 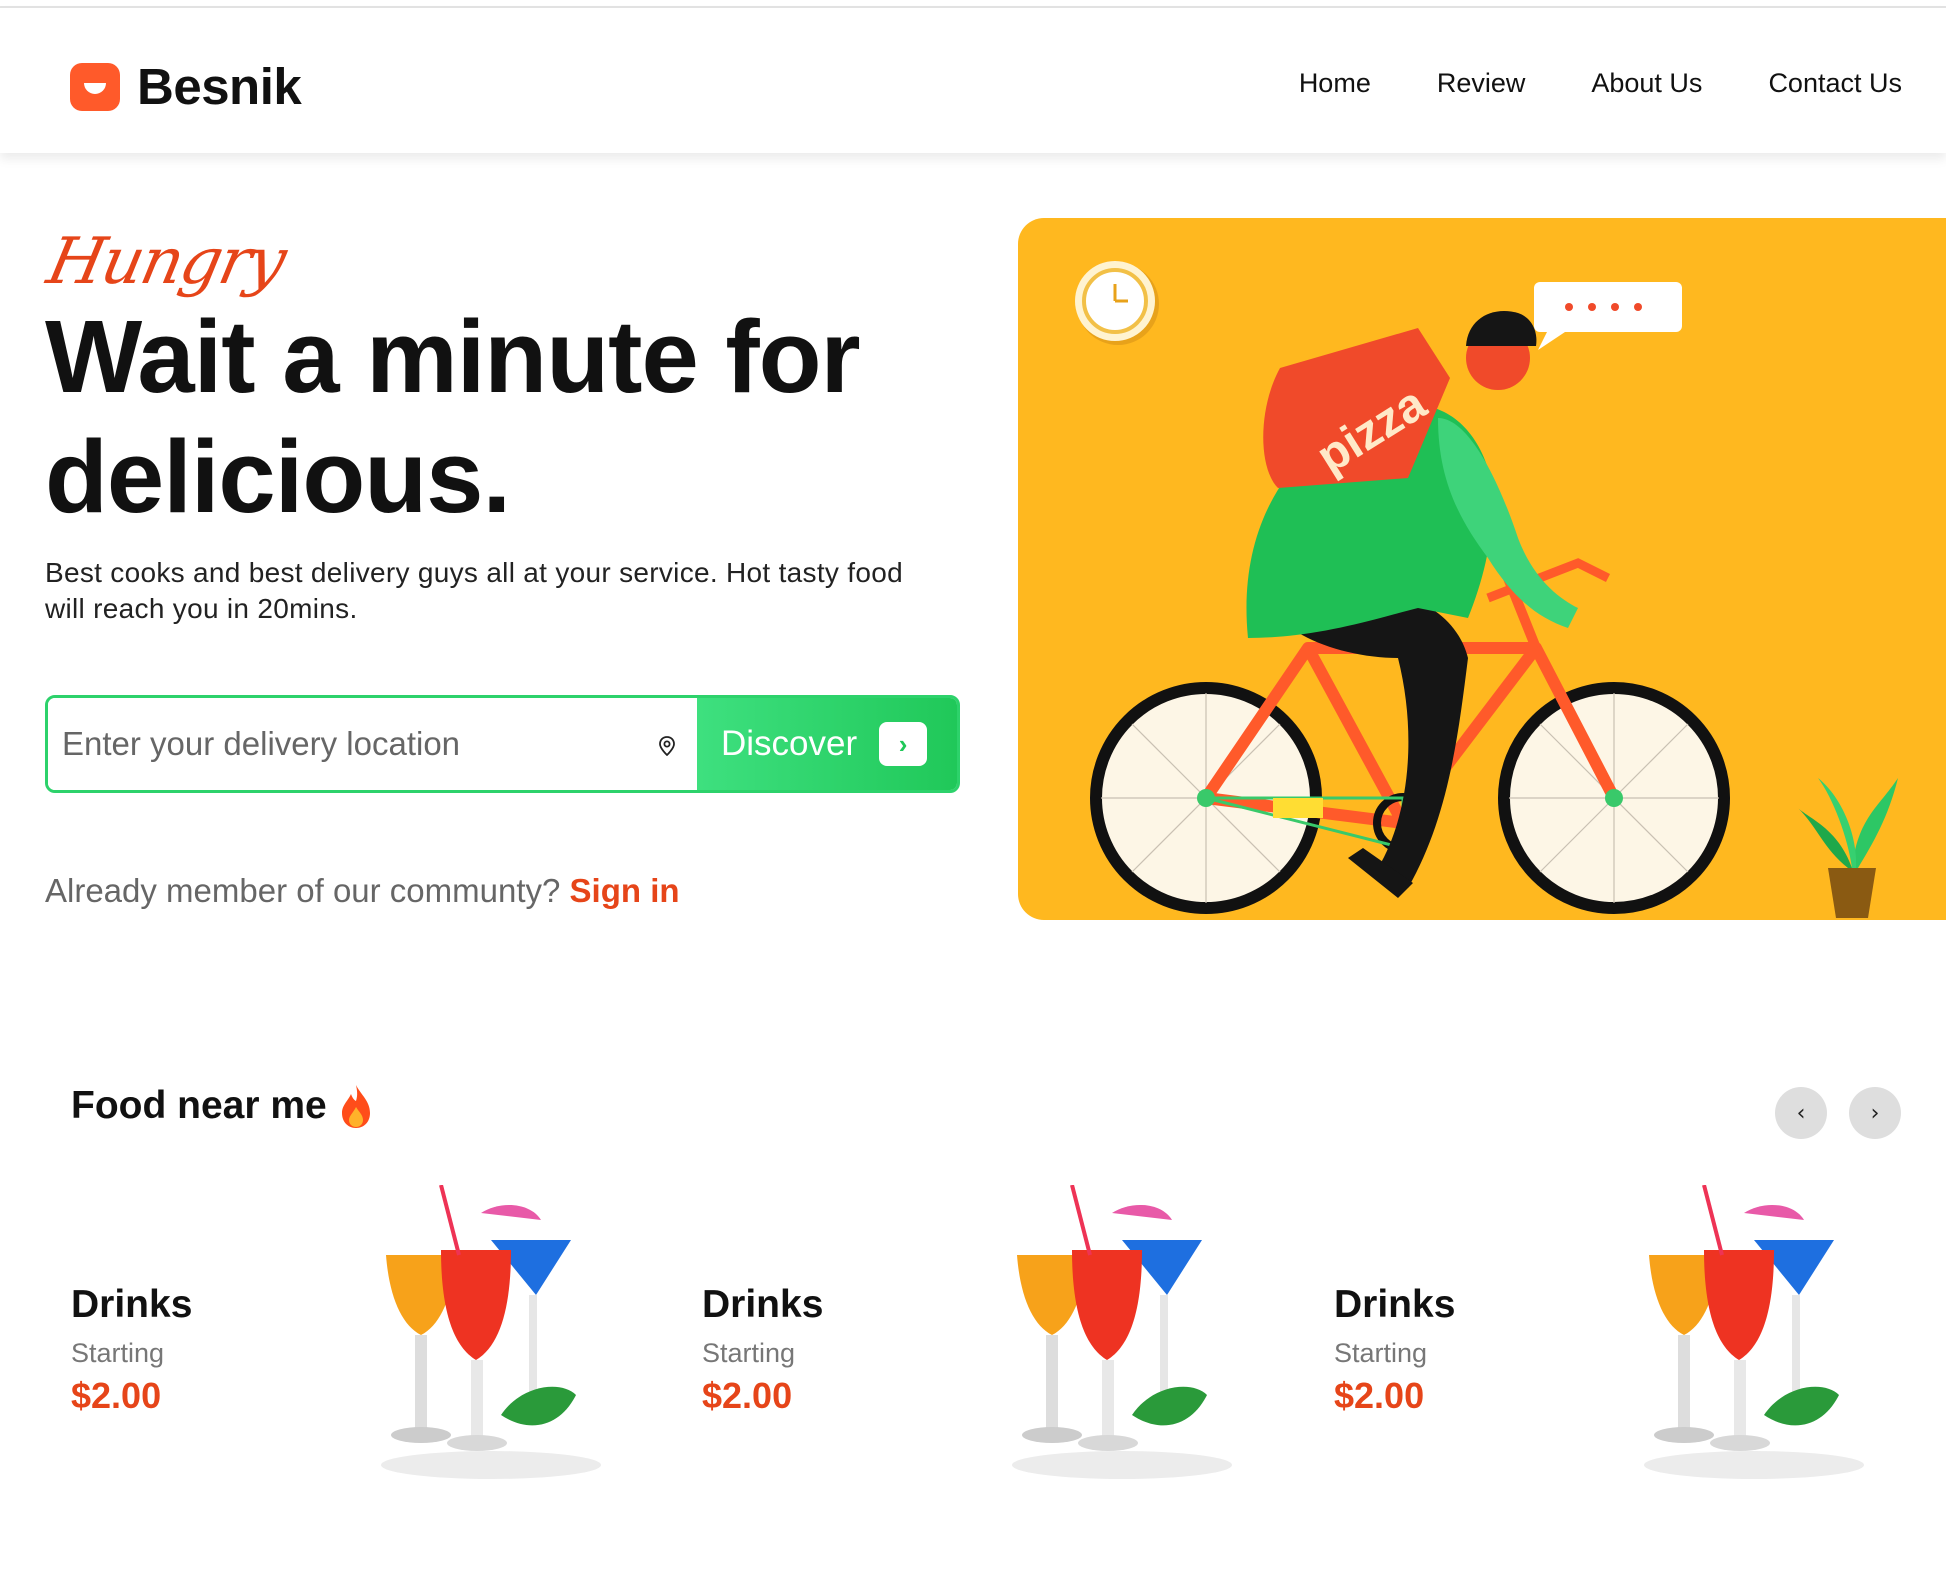 I want to click on location-pin-icon, so click(x=667, y=746).